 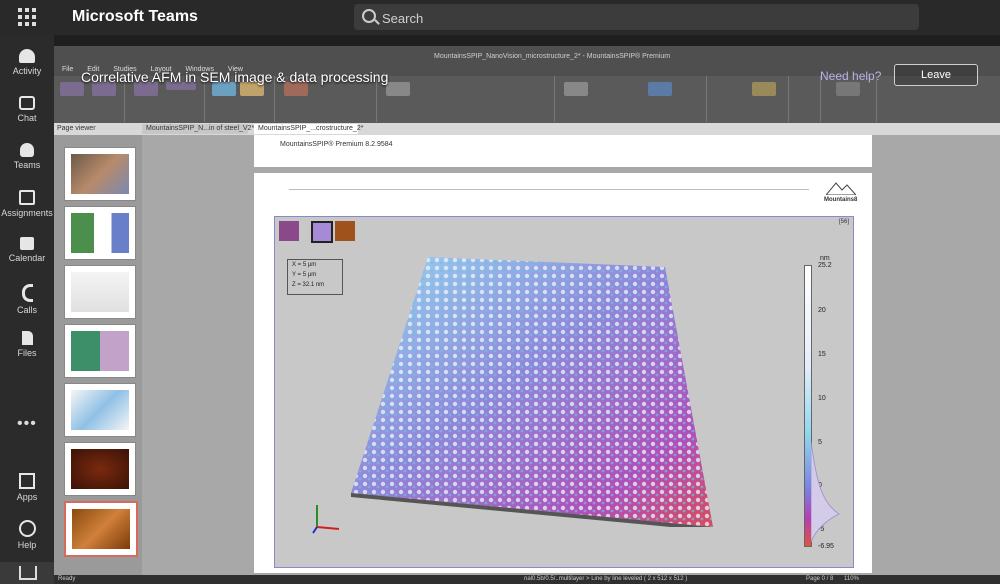 What do you see at coordinates (27, 338) in the screenshot?
I see `file-icon` at bounding box center [27, 338].